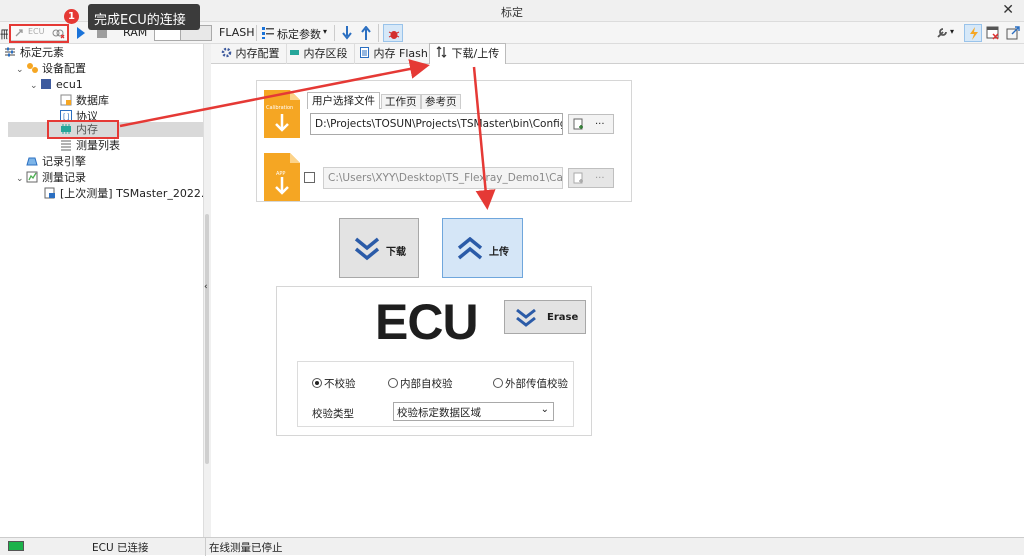  What do you see at coordinates (942, 33) in the screenshot?
I see `wrench-icon` at bounding box center [942, 33].